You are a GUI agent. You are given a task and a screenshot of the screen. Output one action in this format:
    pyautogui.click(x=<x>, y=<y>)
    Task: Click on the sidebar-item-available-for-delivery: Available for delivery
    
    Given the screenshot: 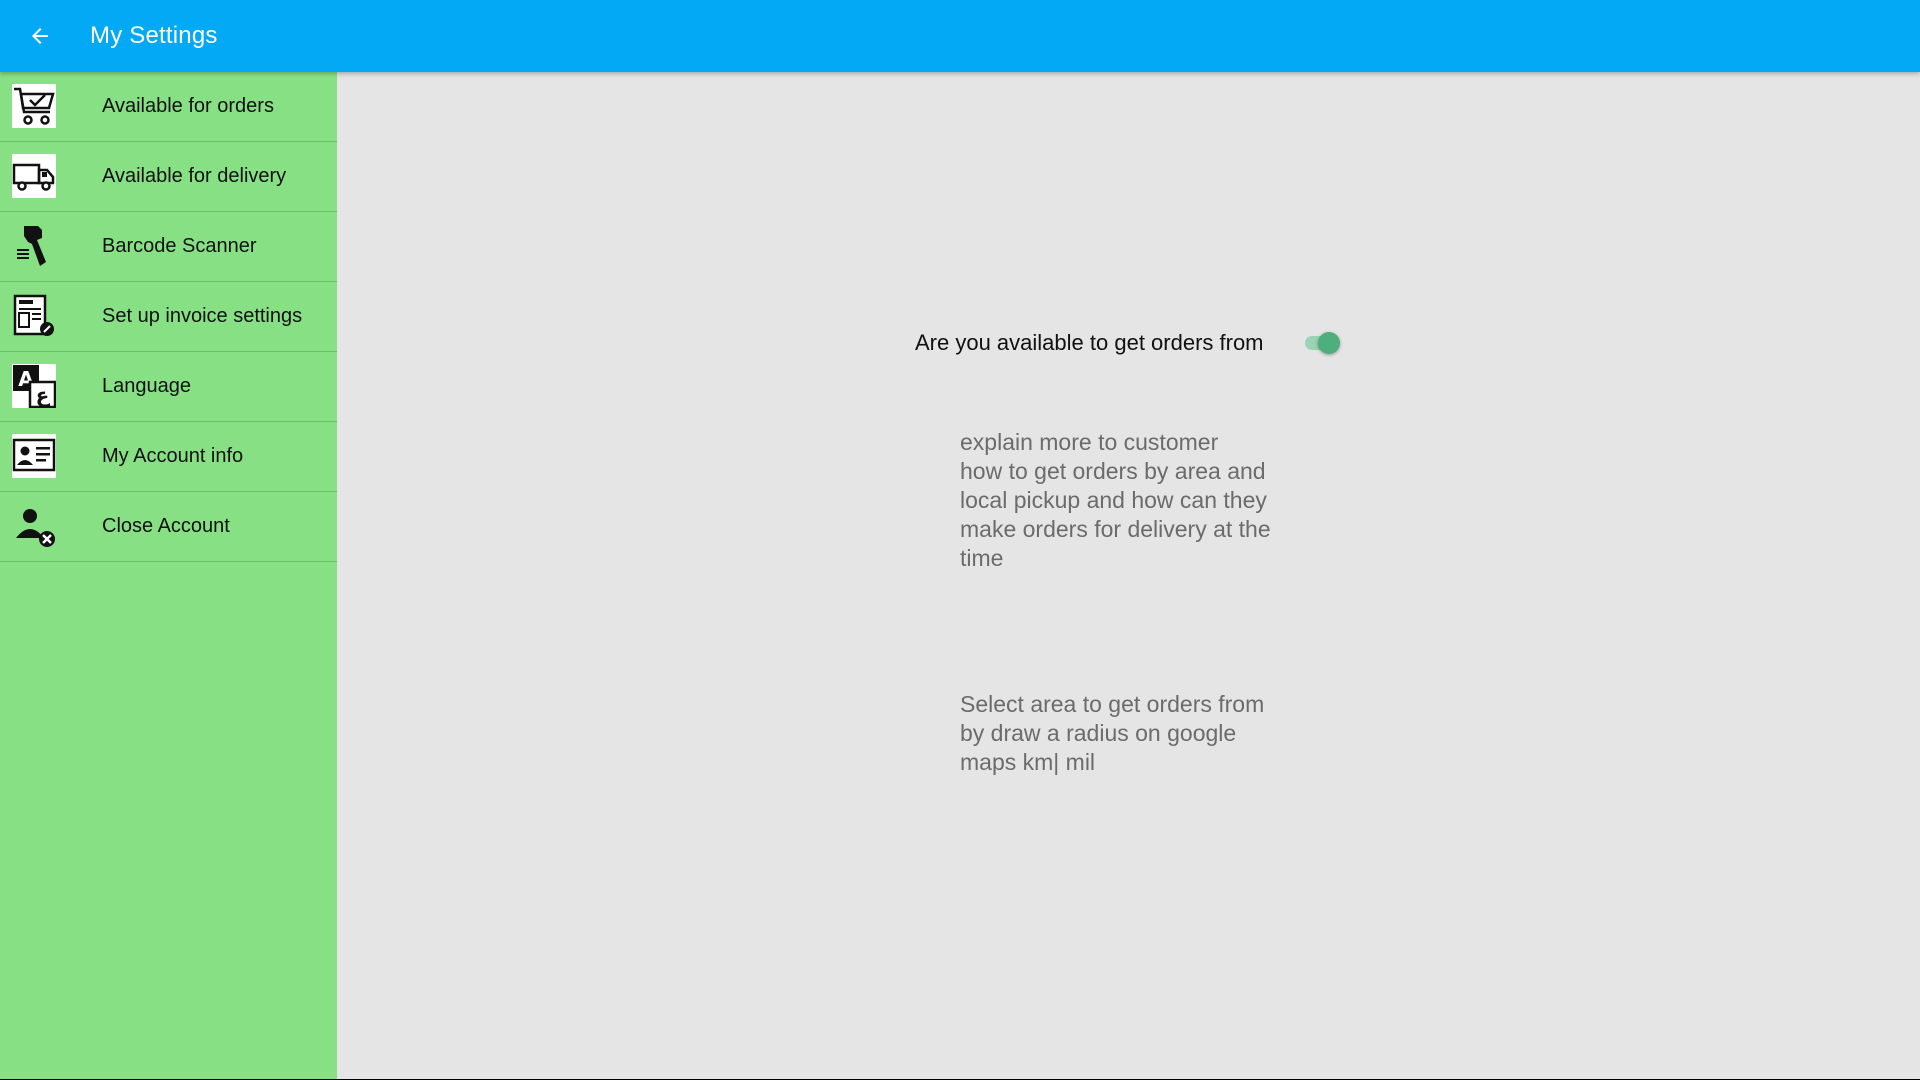 What is the action you would take?
    pyautogui.click(x=168, y=177)
    